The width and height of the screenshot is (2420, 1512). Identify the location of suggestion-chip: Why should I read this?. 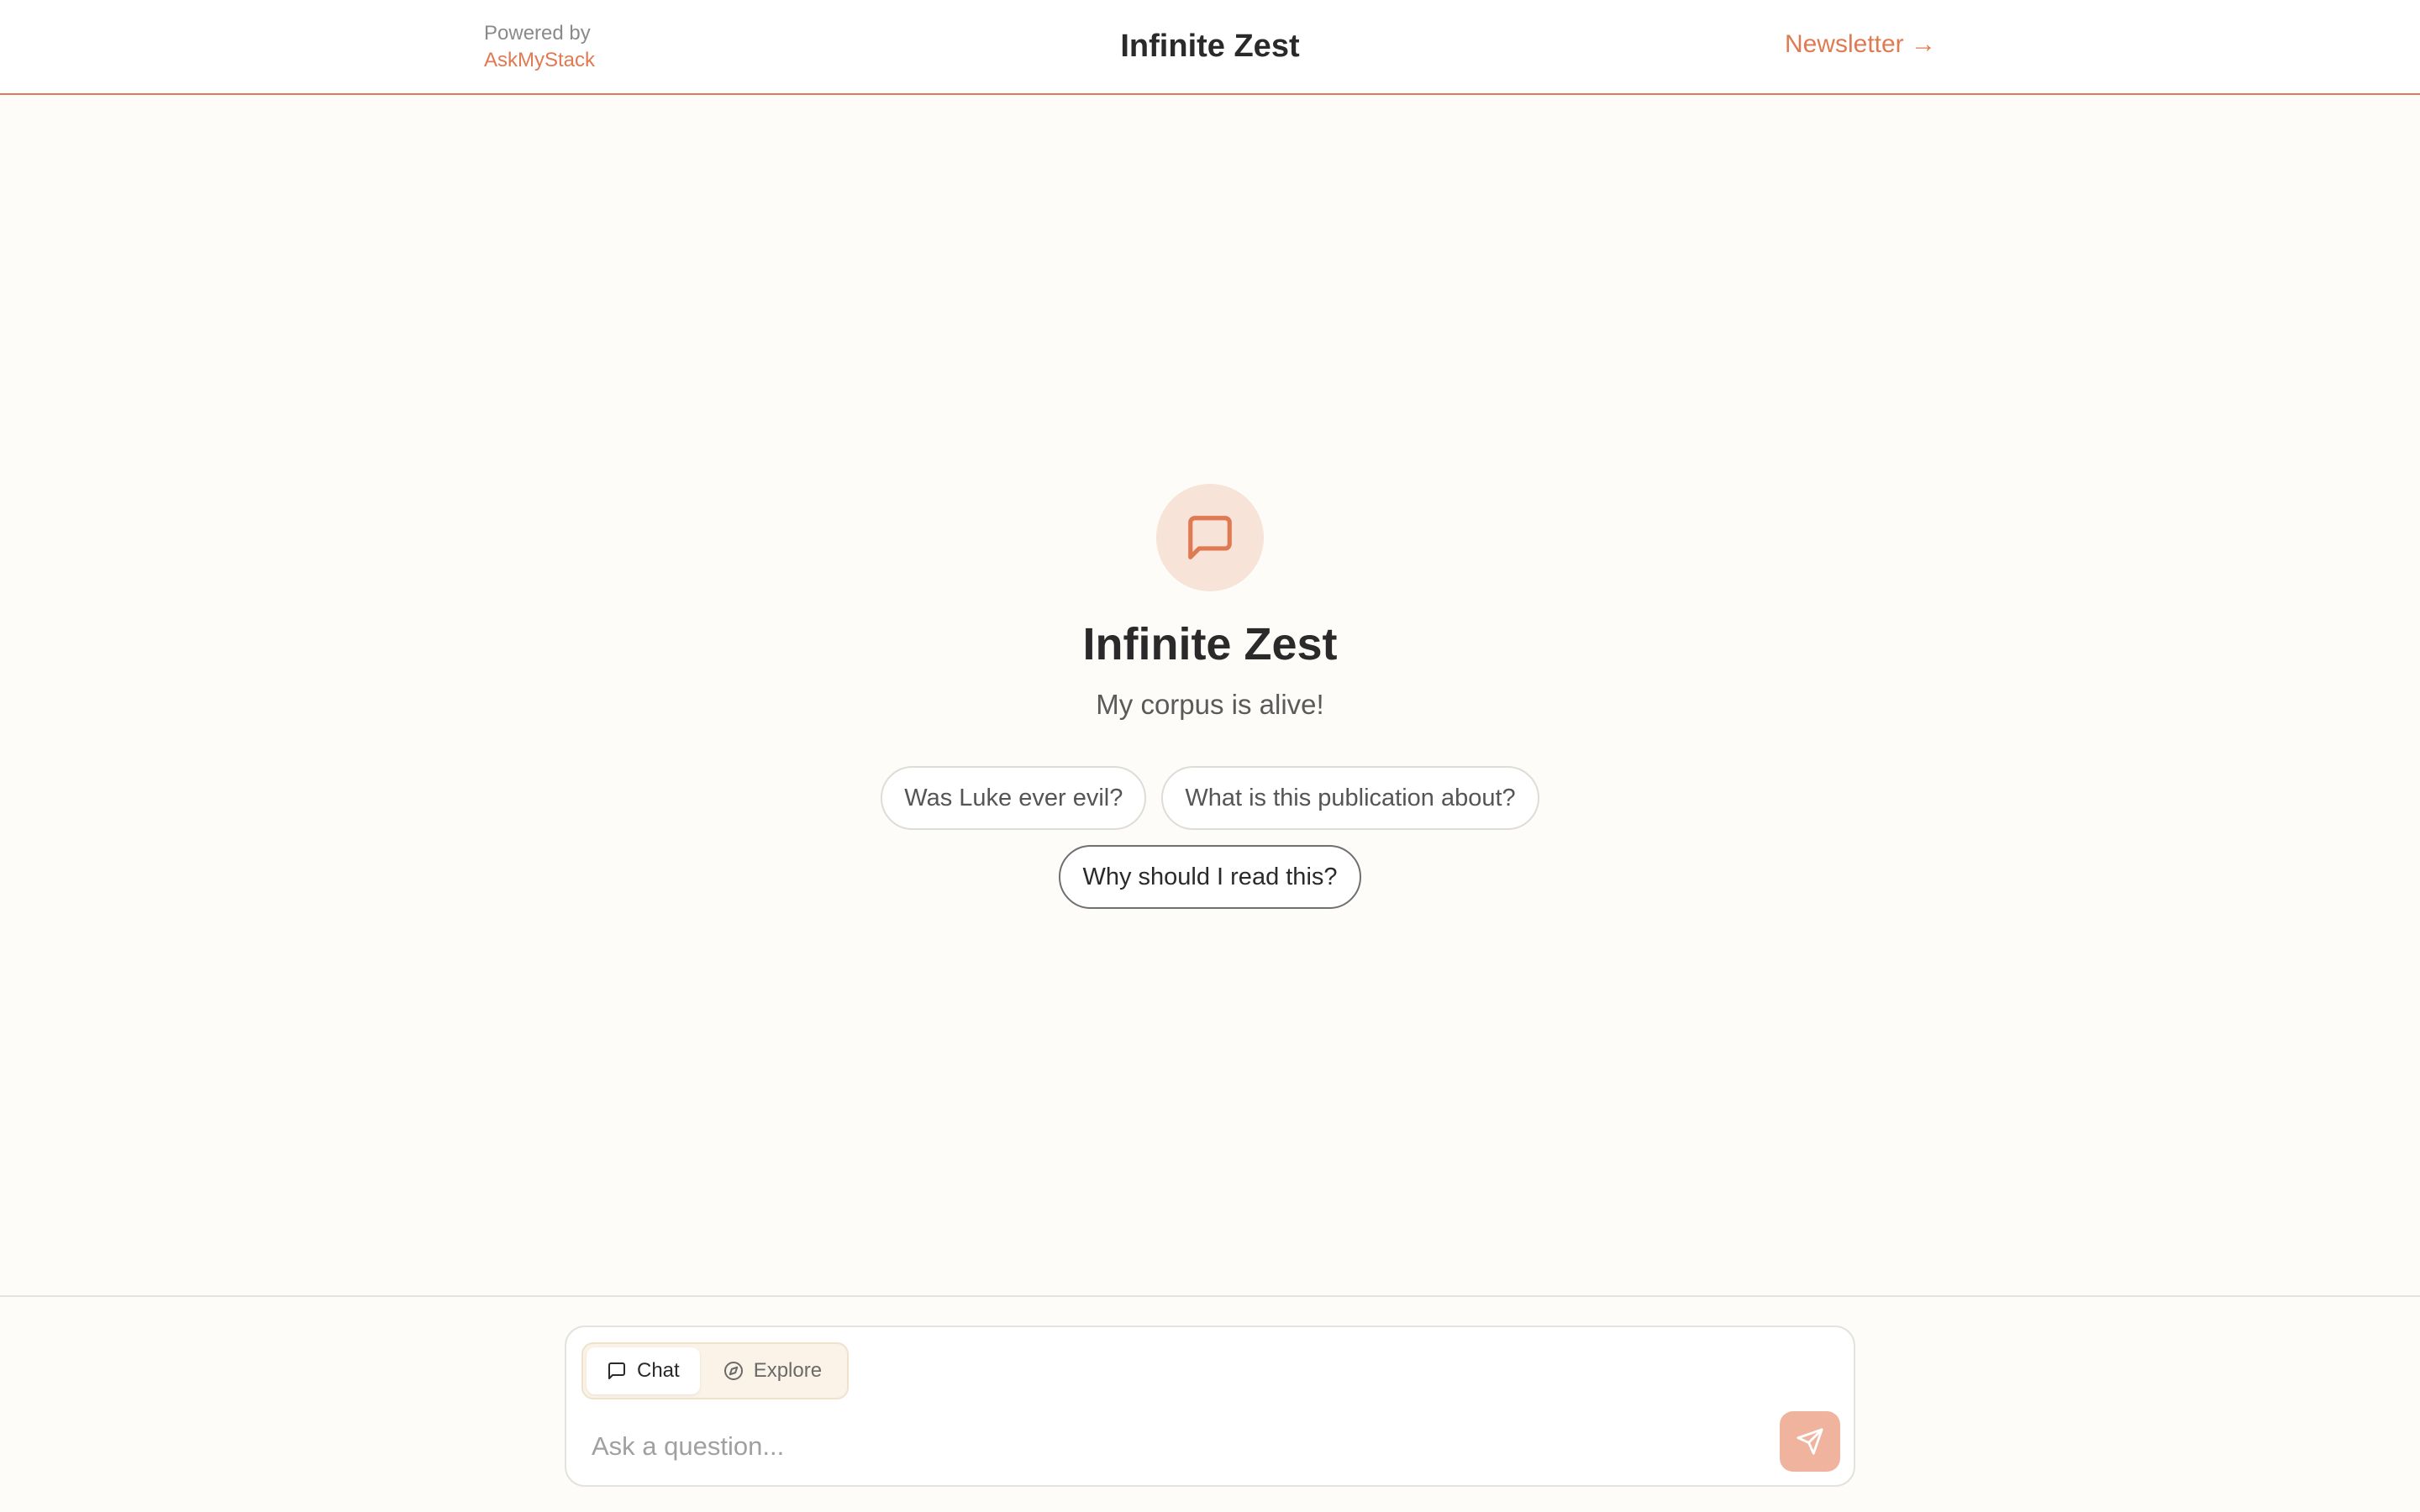
(1210, 877).